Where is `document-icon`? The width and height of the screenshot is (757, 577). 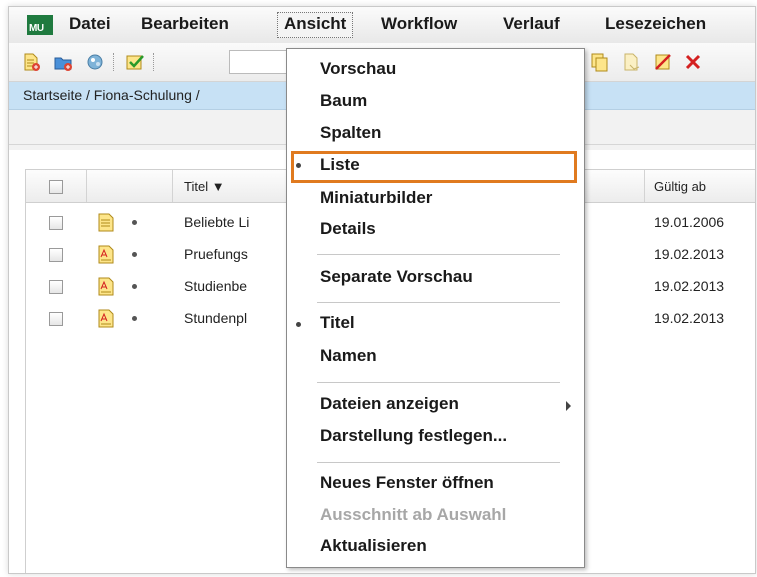 document-icon is located at coordinates (106, 222).